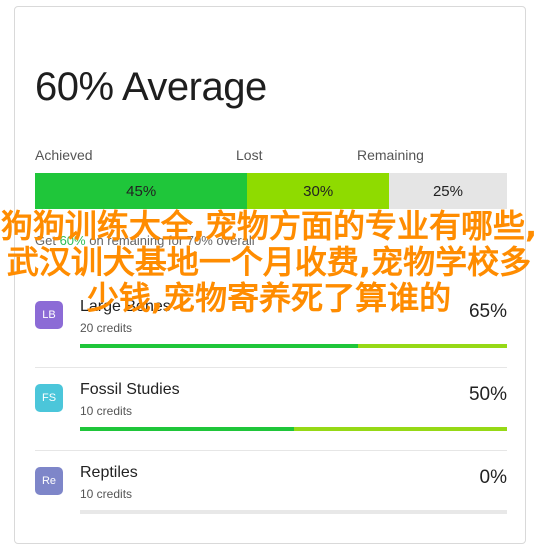 The height and width of the screenshot is (554, 538). Describe the element at coordinates (109, 472) in the screenshot. I see `course-name: Reptiles` at that location.